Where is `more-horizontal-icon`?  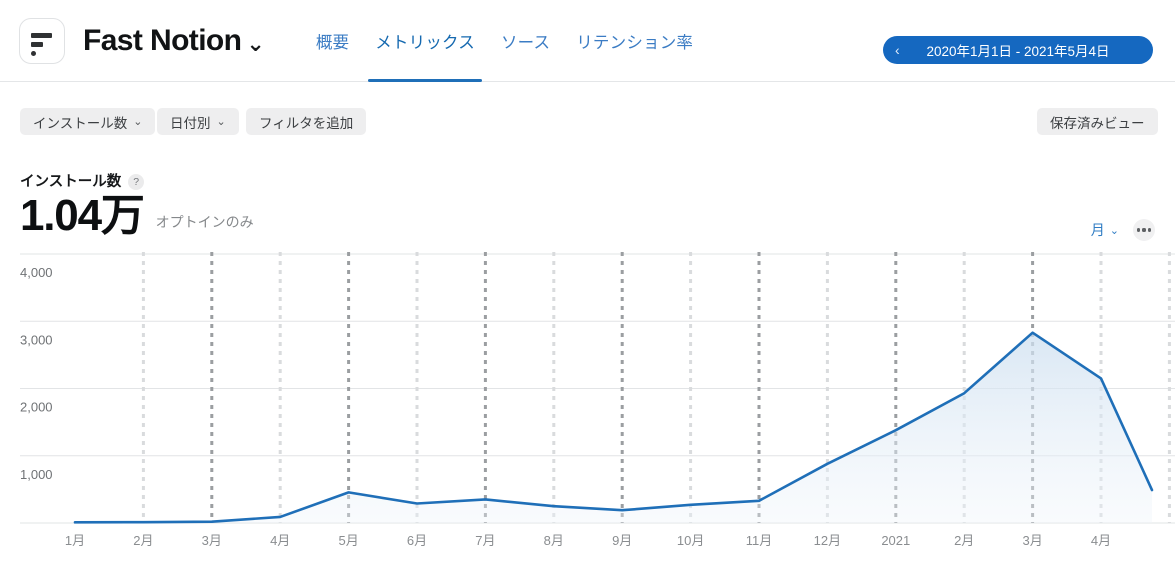
more-horizontal-icon is located at coordinates (1144, 230).